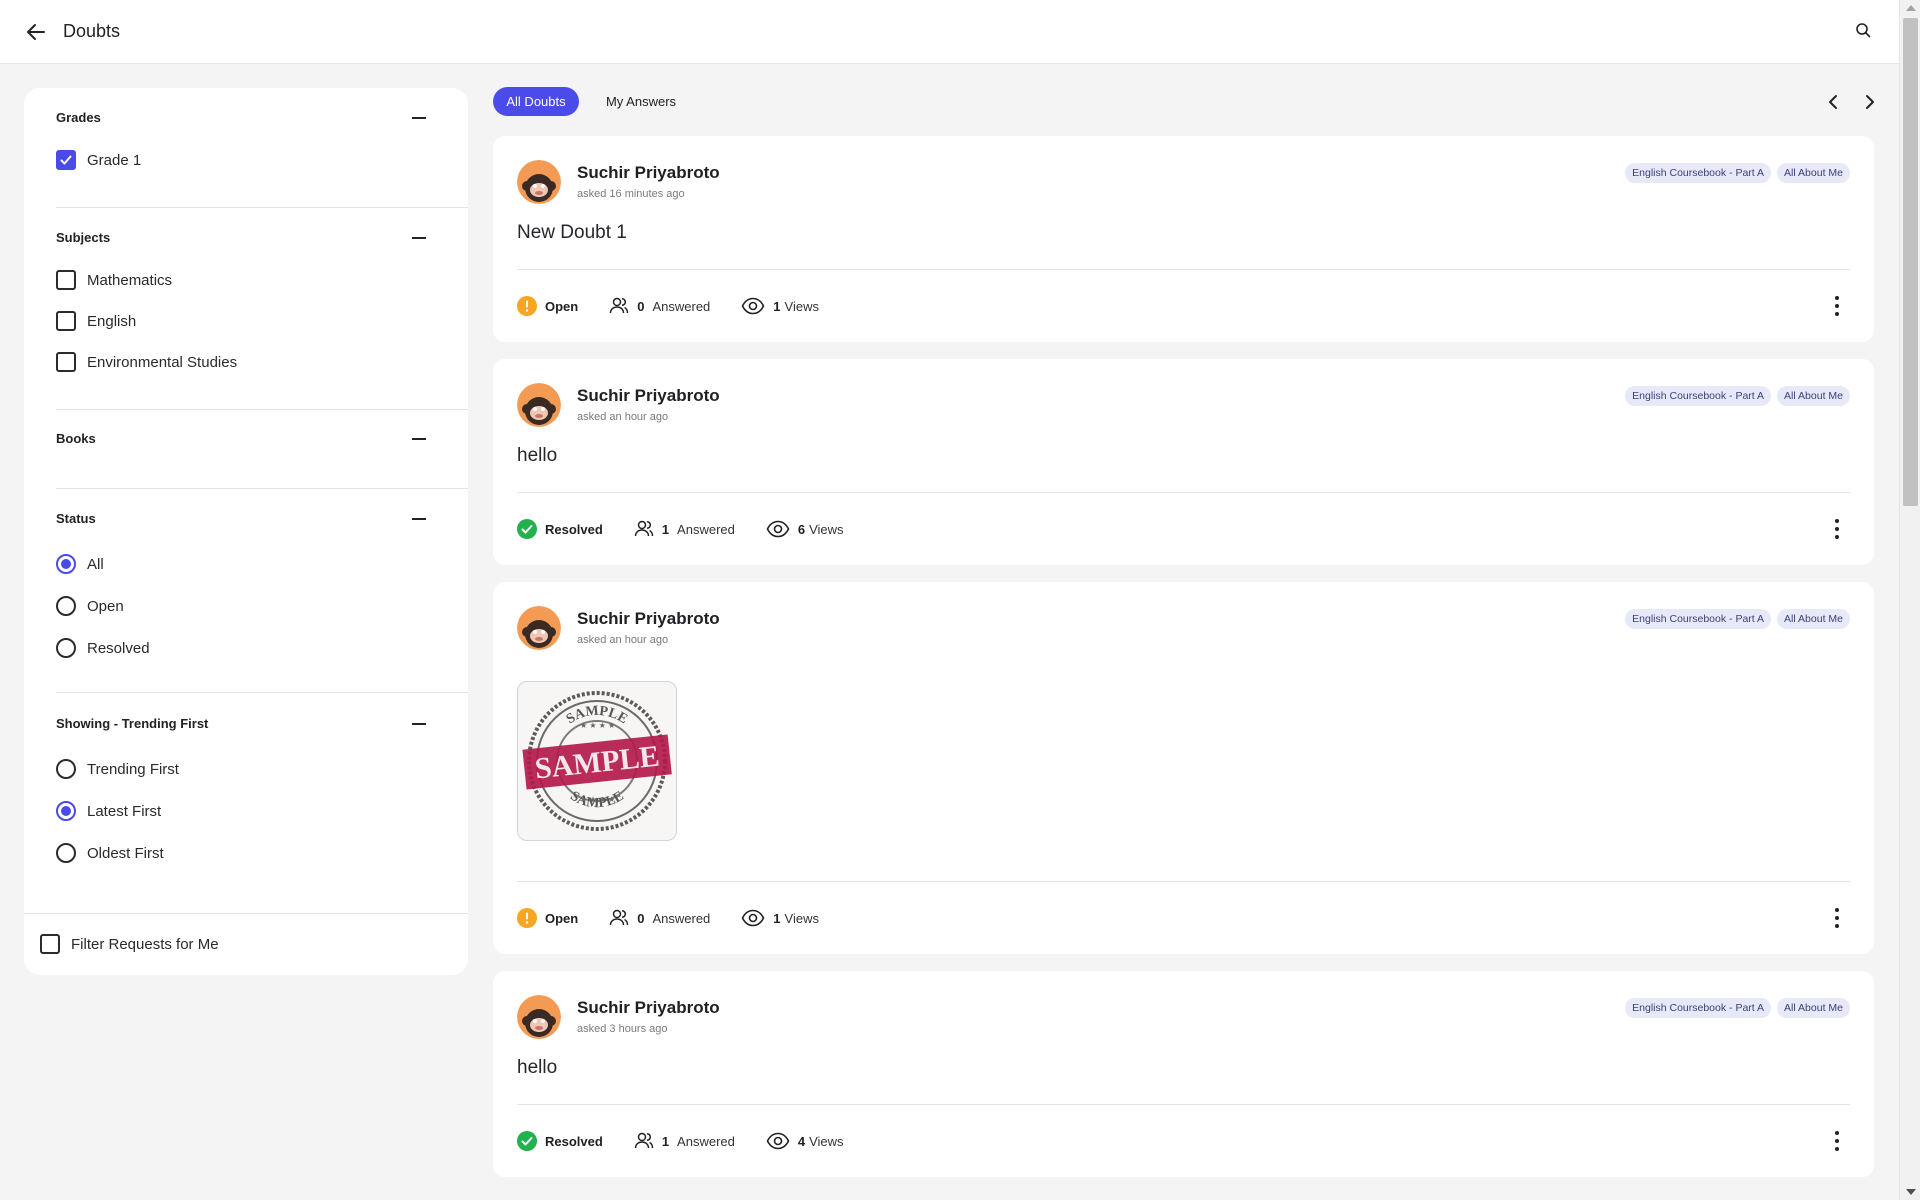 The width and height of the screenshot is (1920, 1200). What do you see at coordinates (66, 362) in the screenshot?
I see `environmental-studies-checkbox` at bounding box center [66, 362].